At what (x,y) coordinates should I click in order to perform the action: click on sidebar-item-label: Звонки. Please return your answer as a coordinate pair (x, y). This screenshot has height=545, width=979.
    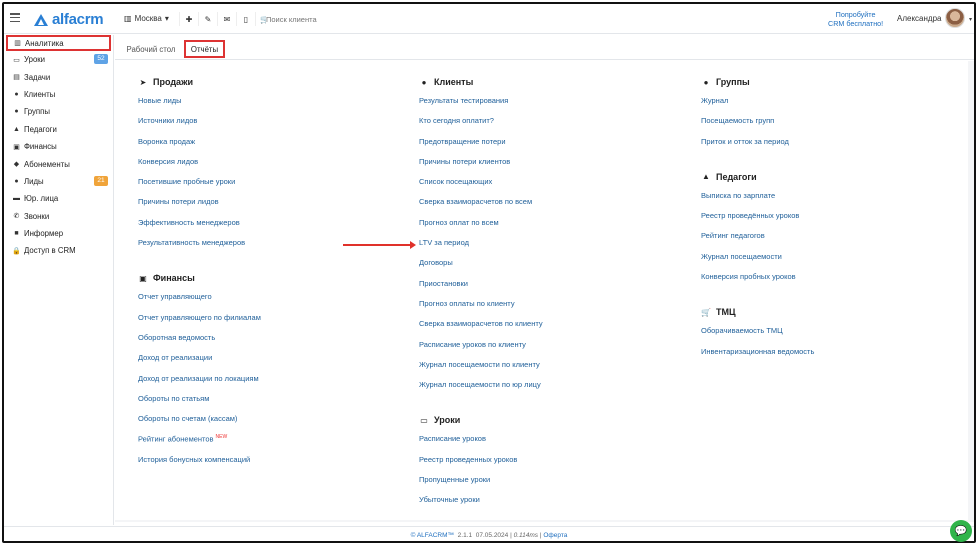
    Looking at the image, I should click on (37, 216).